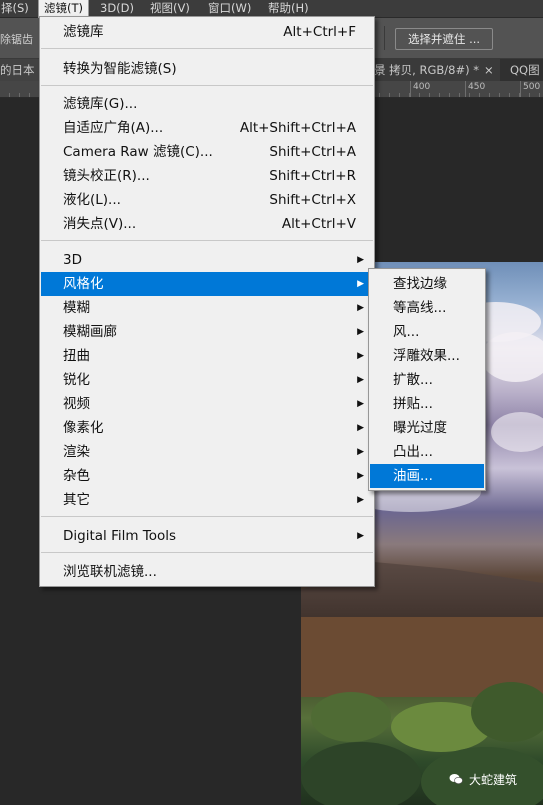 The image size is (543, 805). Describe the element at coordinates (207, 176) in the screenshot. I see `menu-item-lens-correction: 镜头校正(R)... Shift+Ctrl+R` at that location.